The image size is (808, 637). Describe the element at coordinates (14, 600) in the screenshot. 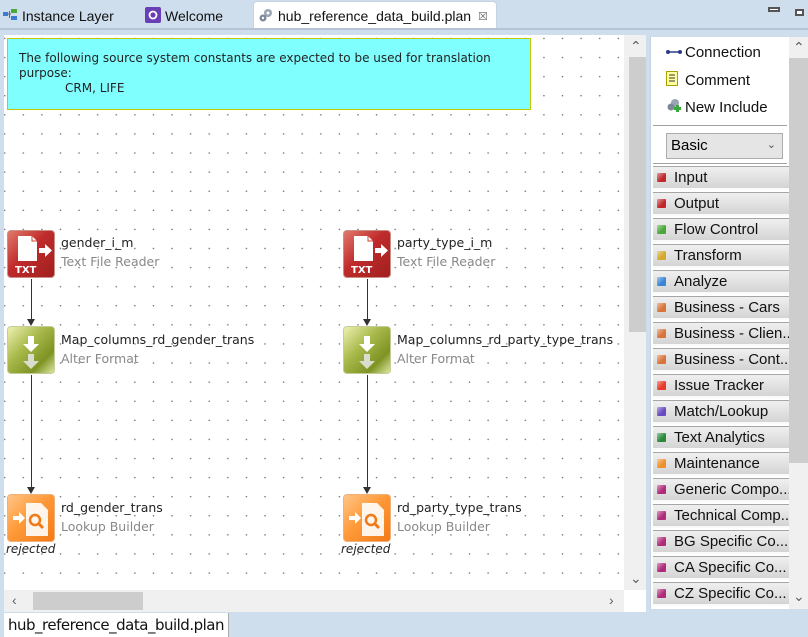

I see `scroll-left-icon: ‹` at that location.